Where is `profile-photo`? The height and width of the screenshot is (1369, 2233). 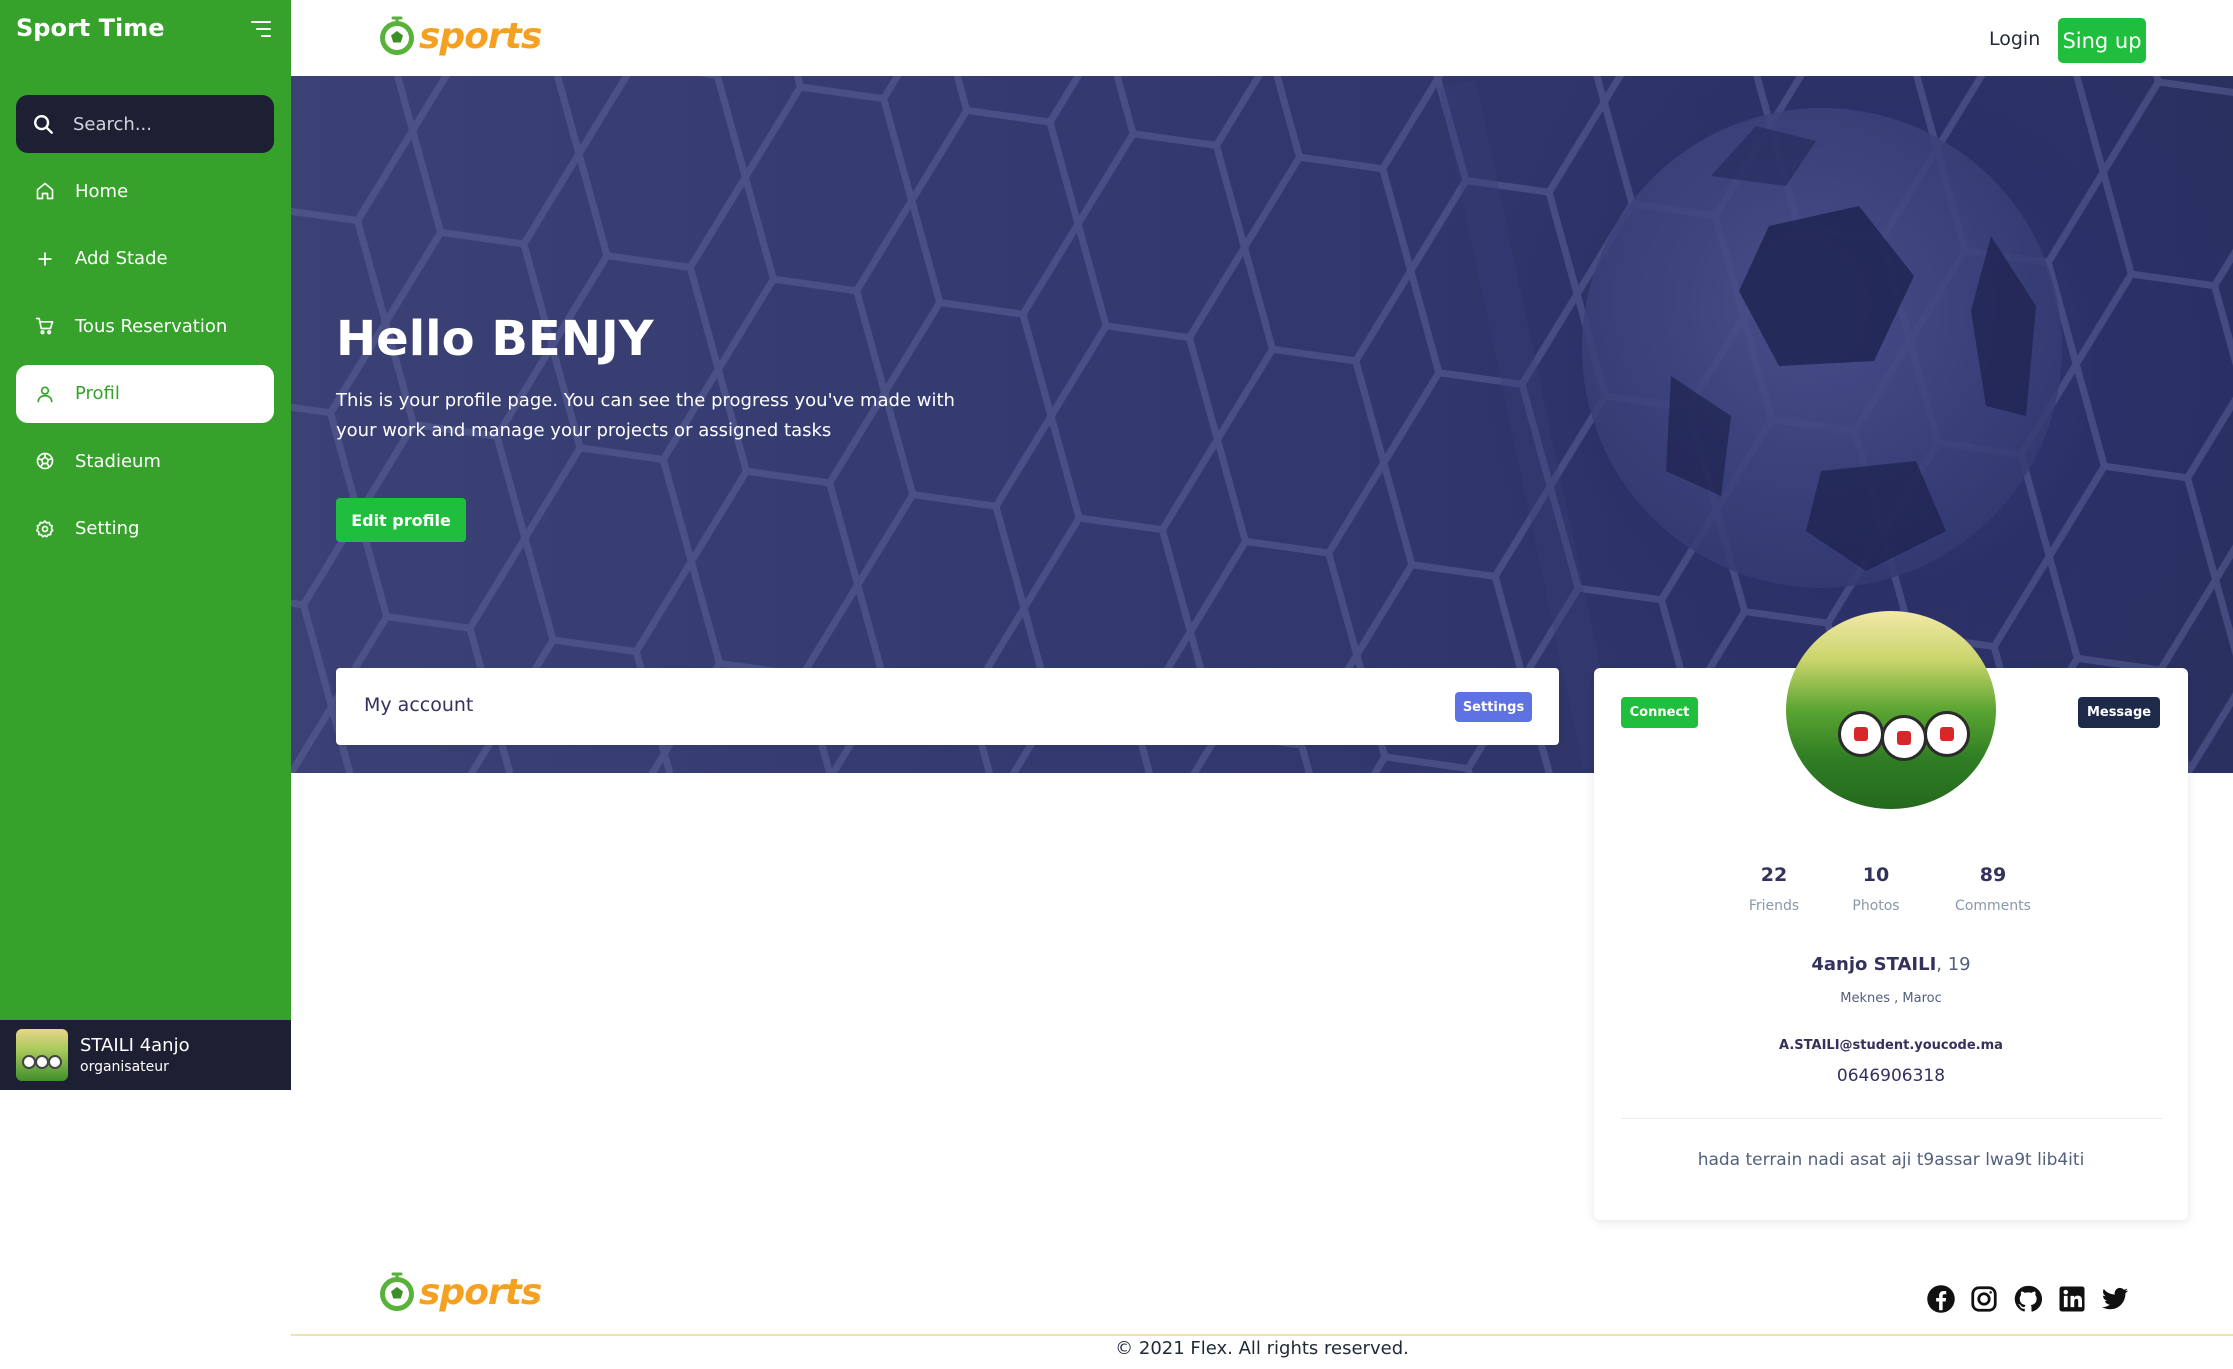
profile-photo is located at coordinates (1891, 710).